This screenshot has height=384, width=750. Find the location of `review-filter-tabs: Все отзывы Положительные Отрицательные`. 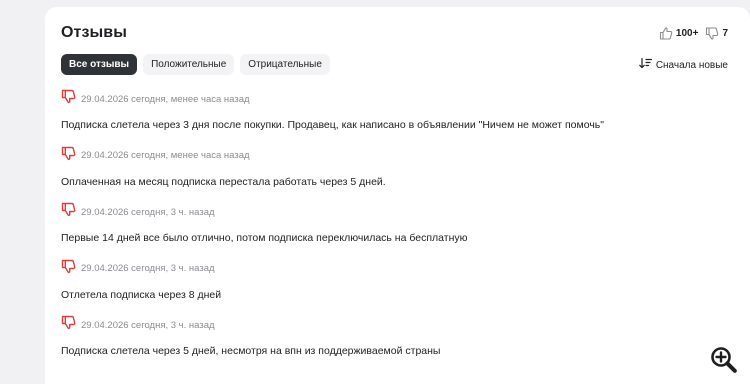

review-filter-tabs: Все отзывы Положительные Отрицательные is located at coordinates (195, 64).